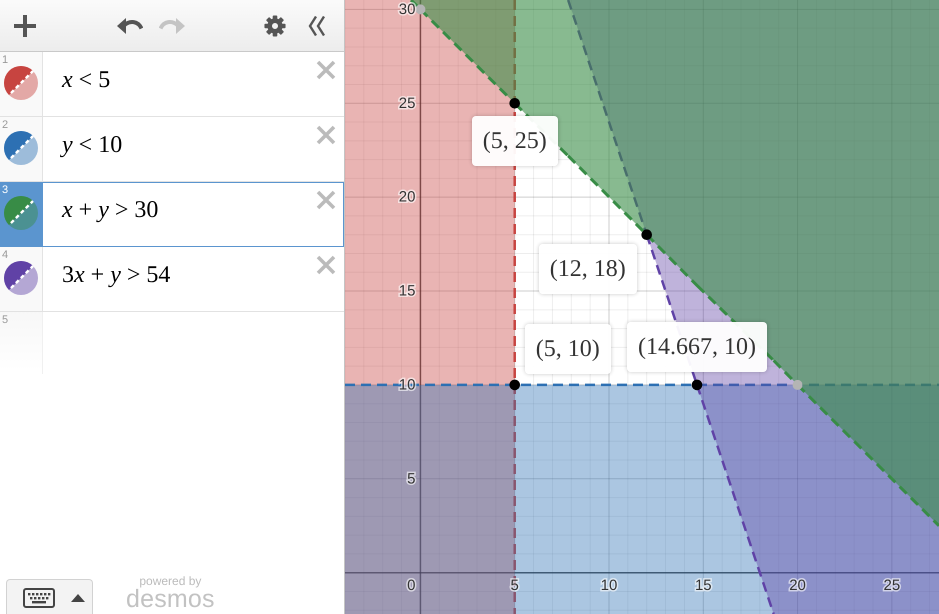 The image size is (939, 614). I want to click on caret-up-icon, so click(78, 598).